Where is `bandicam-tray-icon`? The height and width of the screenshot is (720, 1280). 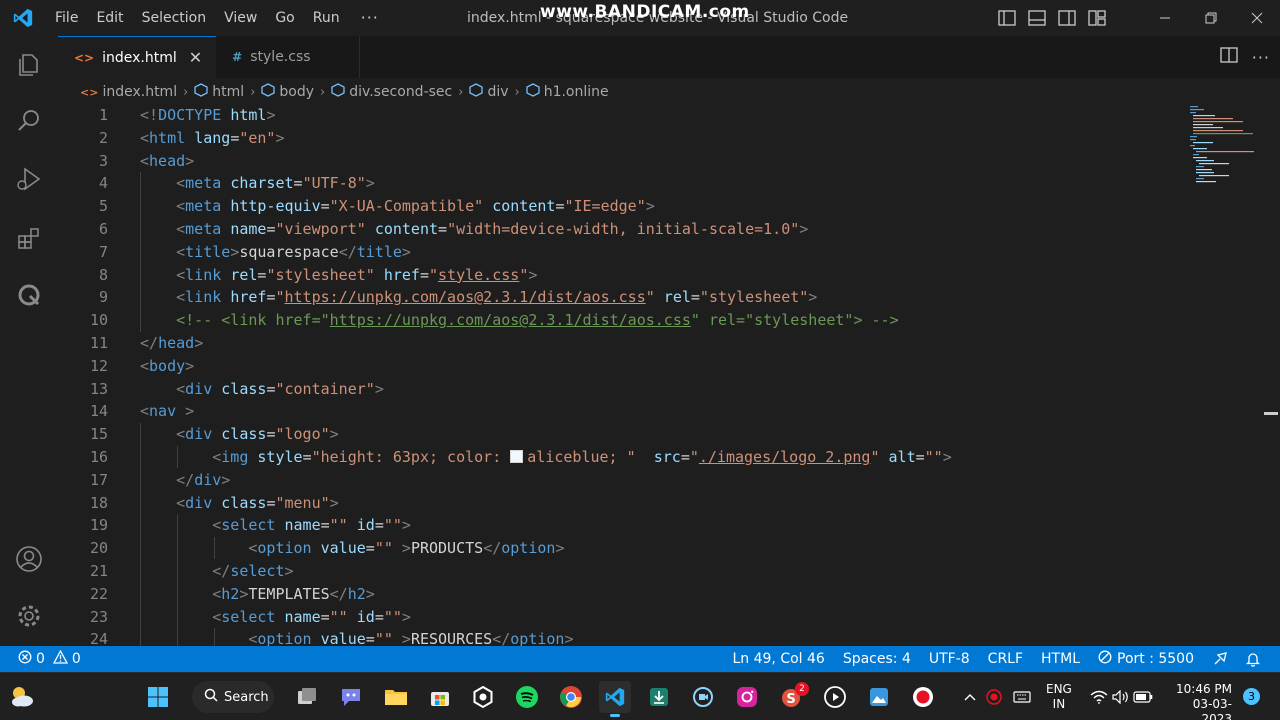
bandicam-tray-icon is located at coordinates (994, 697).